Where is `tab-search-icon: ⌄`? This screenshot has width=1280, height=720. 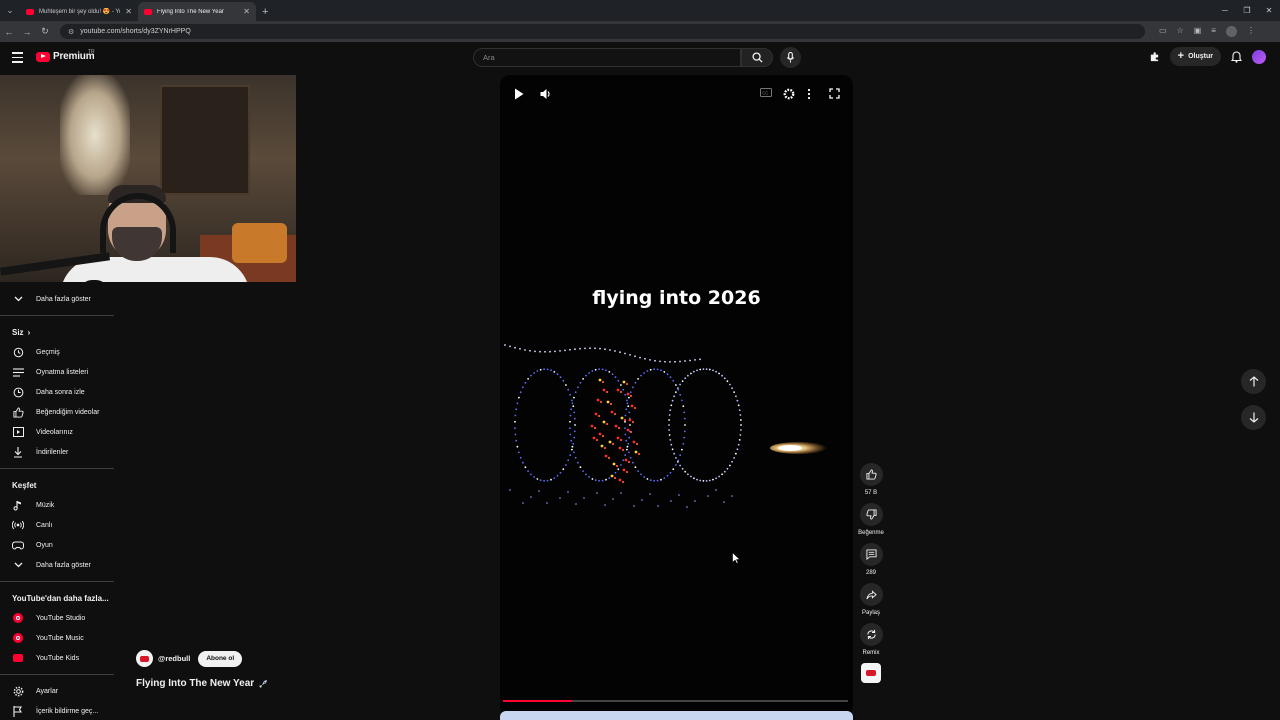 tab-search-icon: ⌄ is located at coordinates (10, 10).